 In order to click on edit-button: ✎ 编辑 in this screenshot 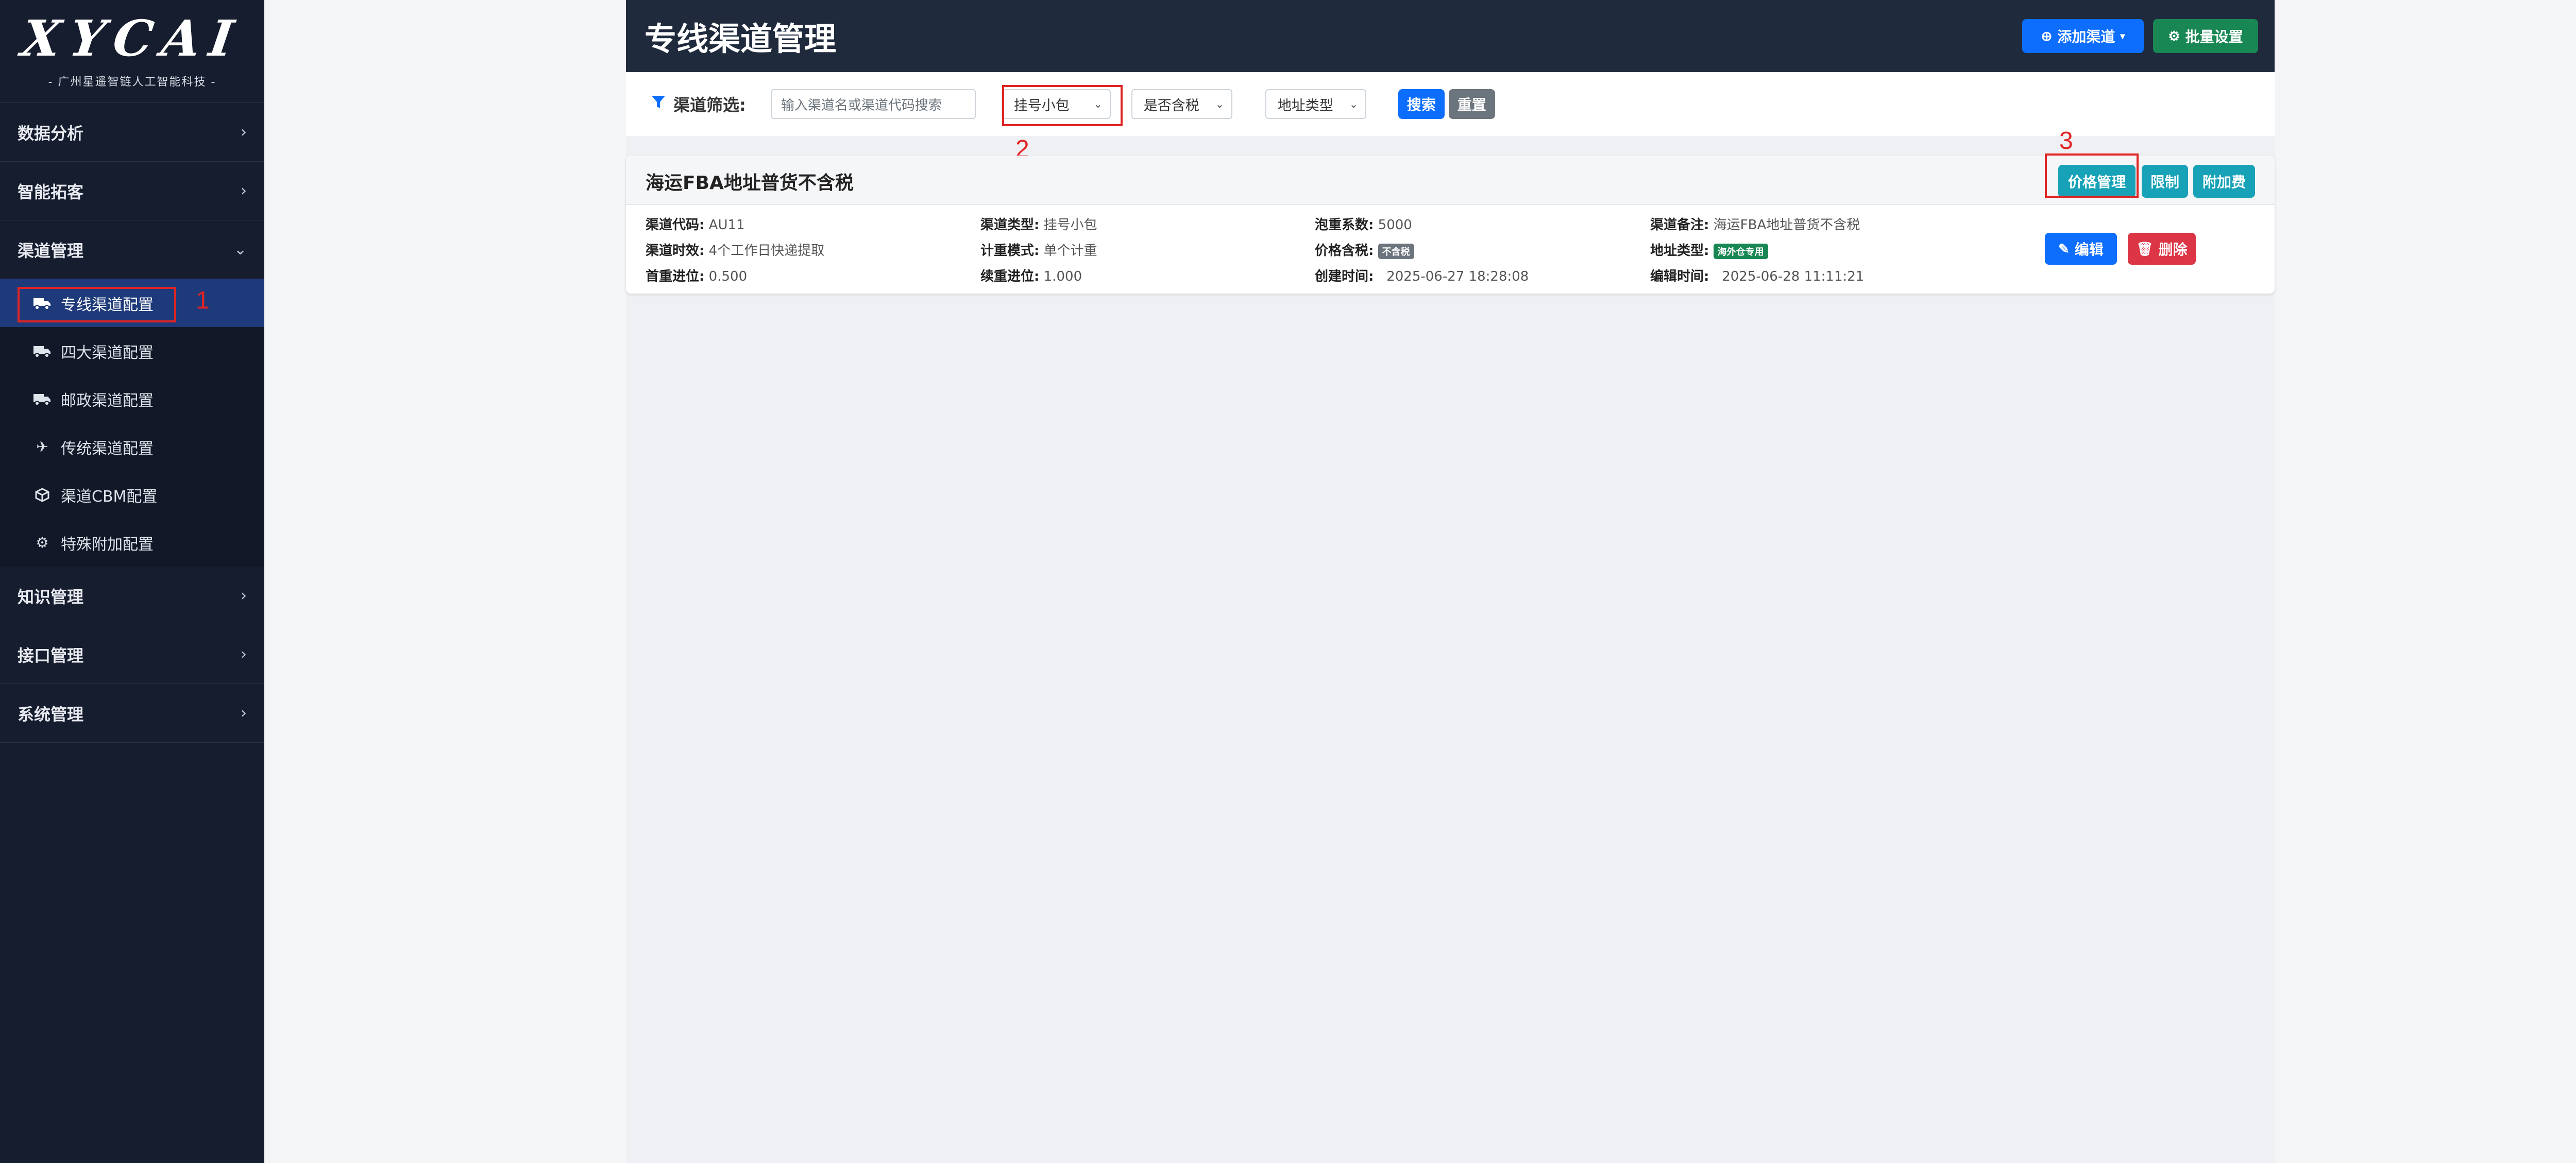, I will do `click(2081, 249)`.